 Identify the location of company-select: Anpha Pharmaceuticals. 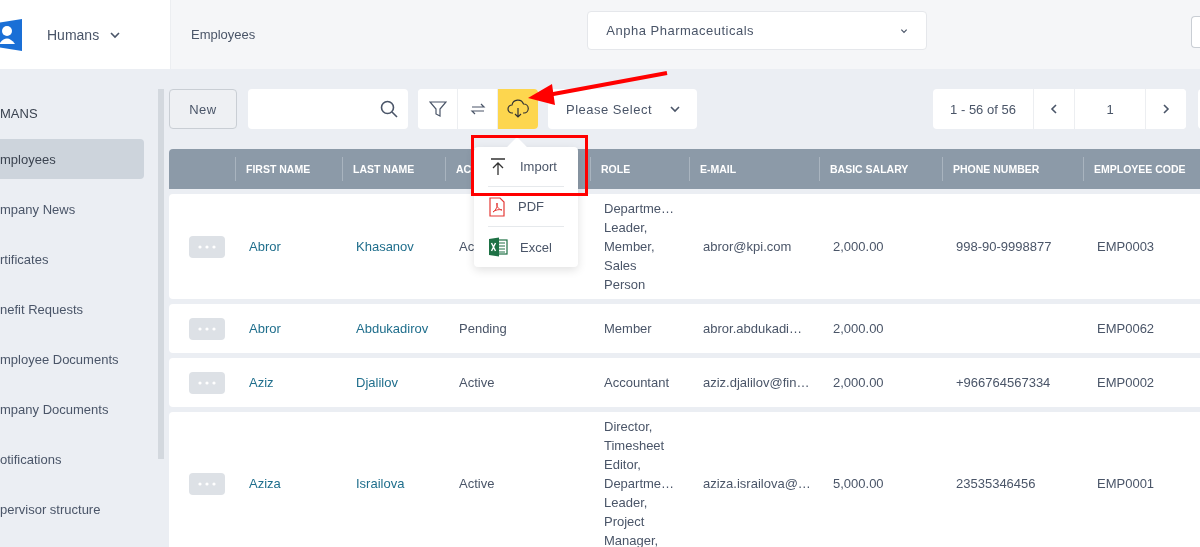
(757, 30).